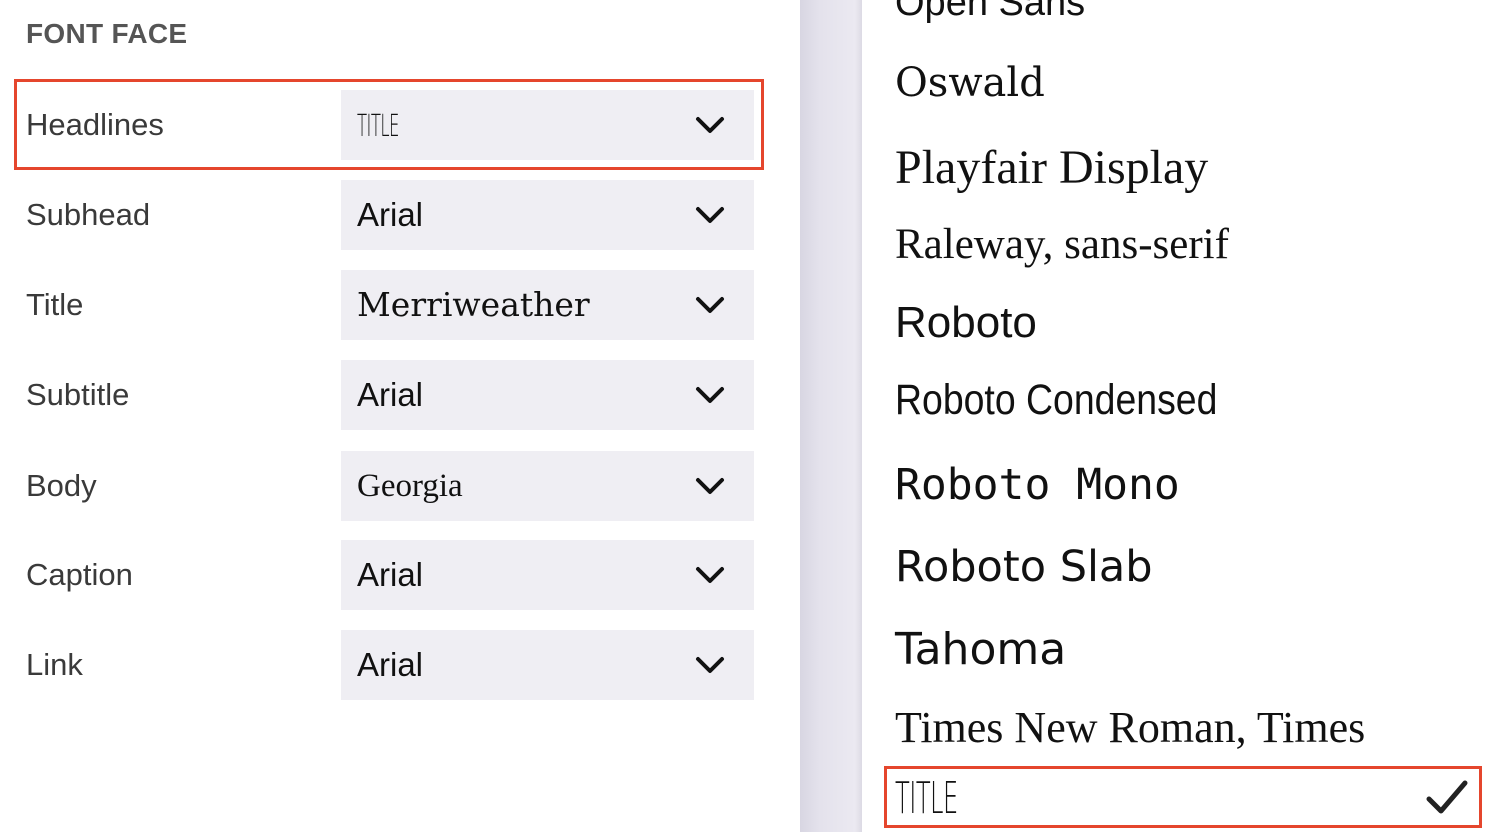 The image size is (1488, 832). Describe the element at coordinates (547, 486) in the screenshot. I see `body-font-select: Georgia` at that location.